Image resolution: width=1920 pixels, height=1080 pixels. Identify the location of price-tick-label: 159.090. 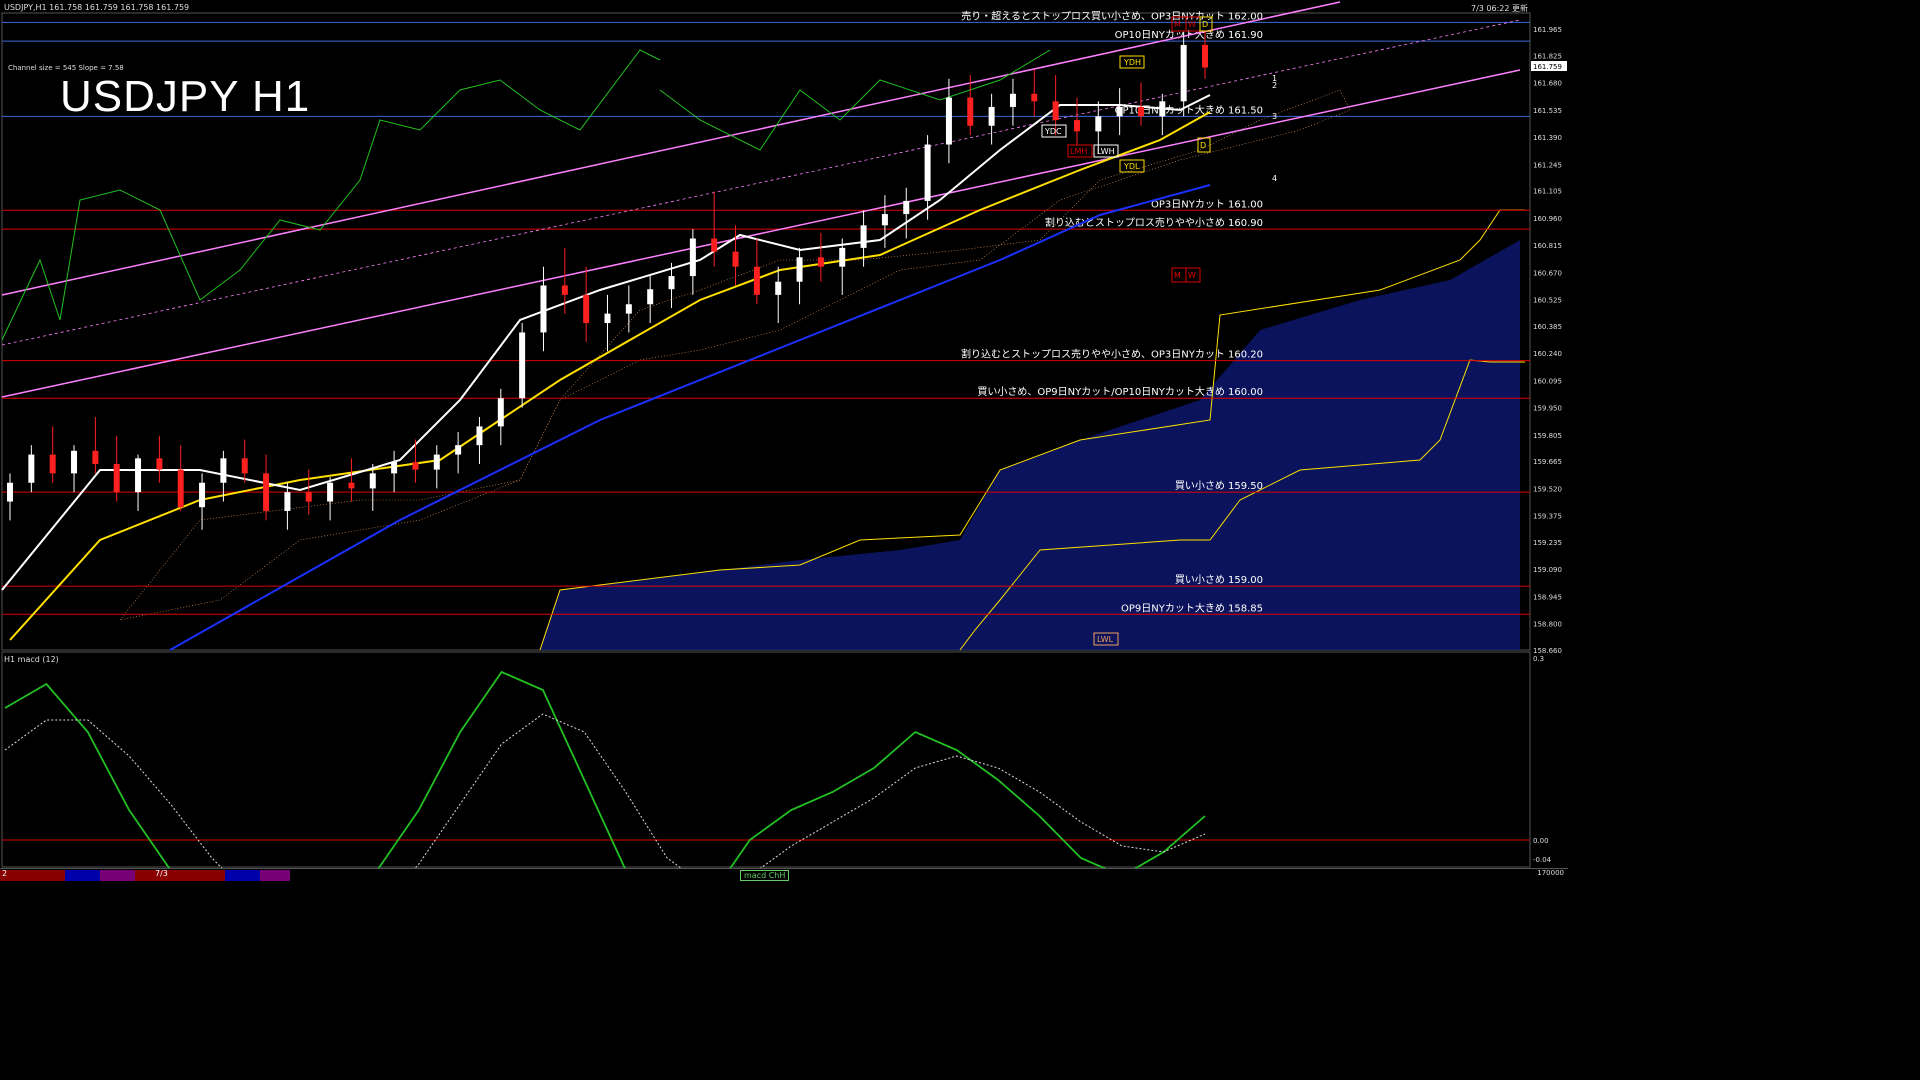
(1547, 570).